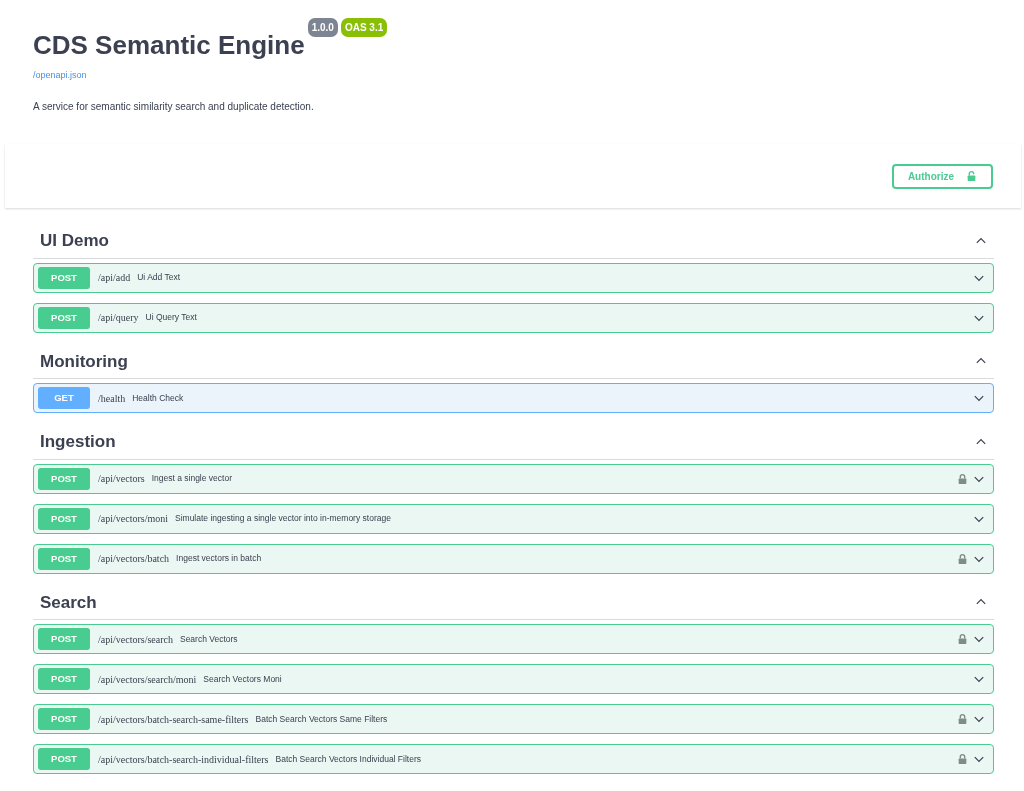 The image size is (1024, 791). What do you see at coordinates (513, 603) in the screenshot?
I see `section-header: Search` at bounding box center [513, 603].